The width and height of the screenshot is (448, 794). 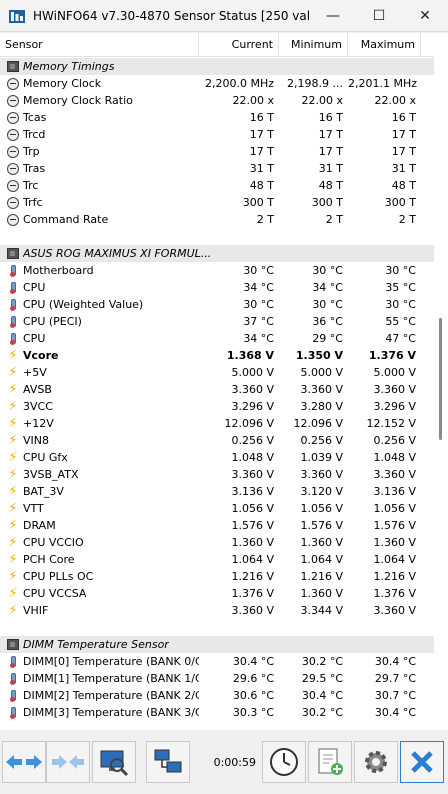 What do you see at coordinates (217, 168) in the screenshot?
I see `sensor-row: Tras 31 T 31 T 31 T` at bounding box center [217, 168].